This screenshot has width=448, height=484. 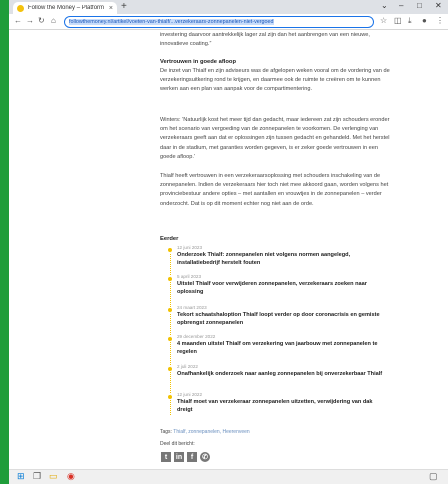 What do you see at coordinates (401, 6) in the screenshot?
I see `minimize-icon: –` at bounding box center [401, 6].